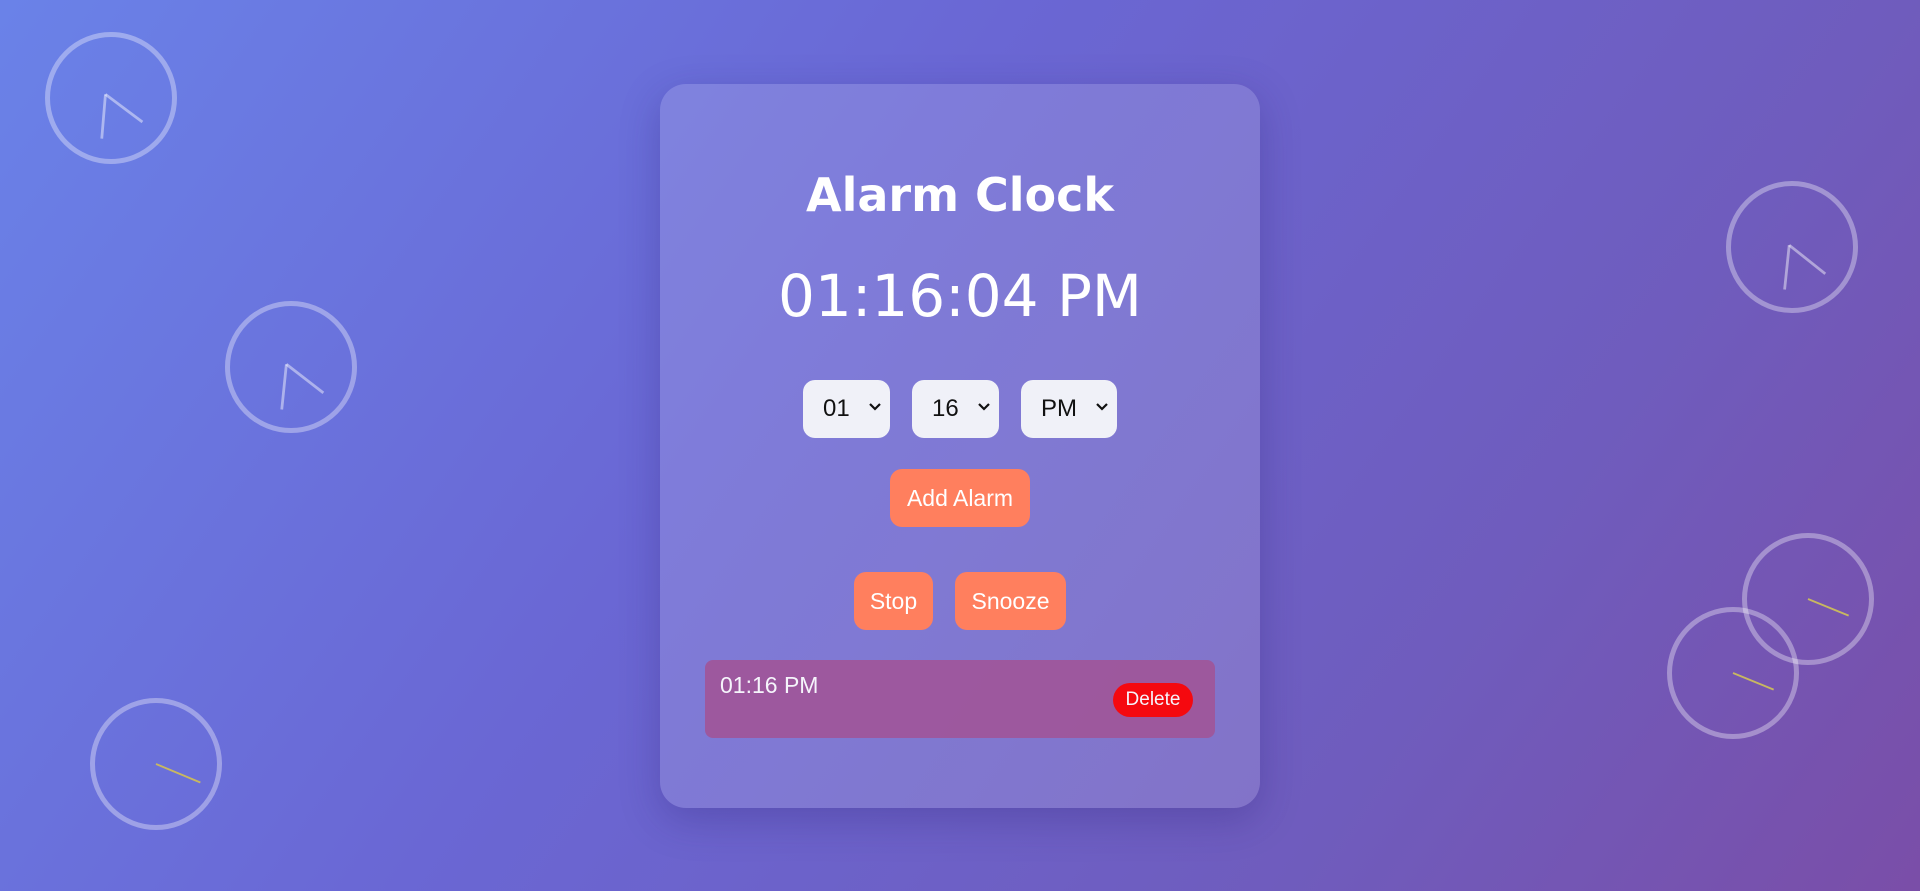 The image size is (1920, 891). What do you see at coordinates (960, 195) in the screenshot?
I see `app-title: Alarm Clock` at bounding box center [960, 195].